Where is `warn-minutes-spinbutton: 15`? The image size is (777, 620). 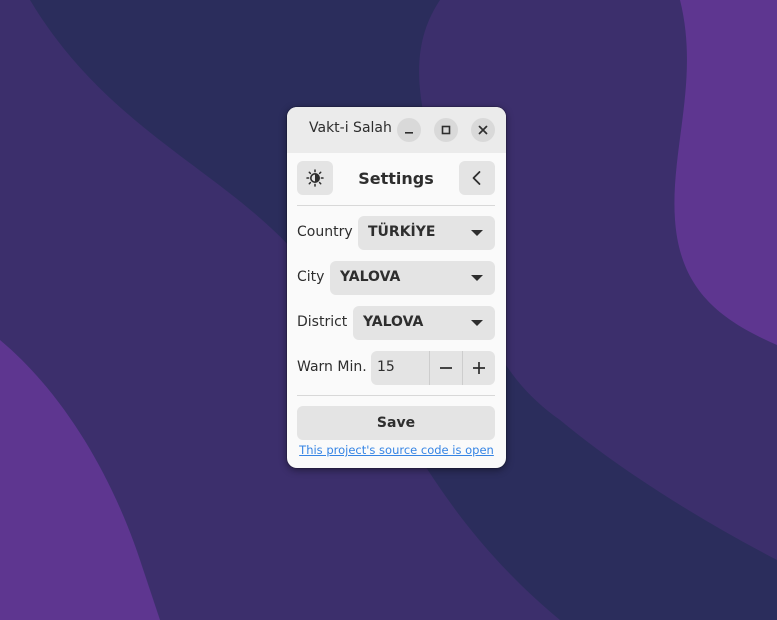 warn-minutes-spinbutton: 15 is located at coordinates (433, 368).